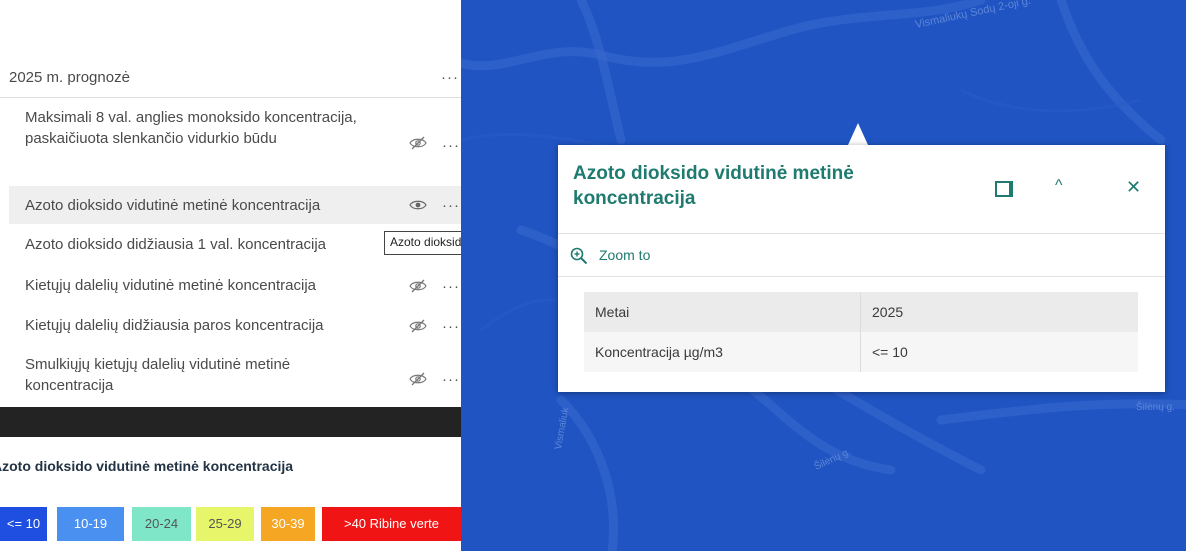 This screenshot has width=1186, height=551. Describe the element at coordinates (999, 312) in the screenshot. I see `attribute-value: 2025` at that location.